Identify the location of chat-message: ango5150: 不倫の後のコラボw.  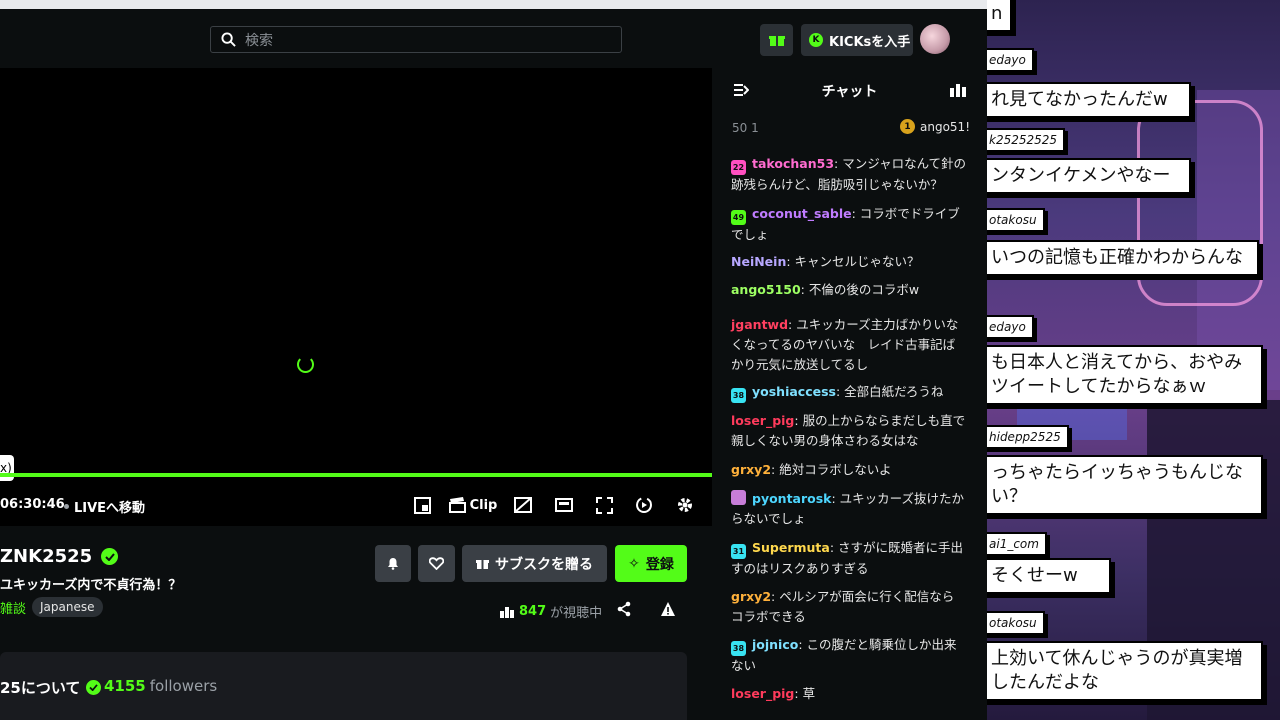
(848, 290).